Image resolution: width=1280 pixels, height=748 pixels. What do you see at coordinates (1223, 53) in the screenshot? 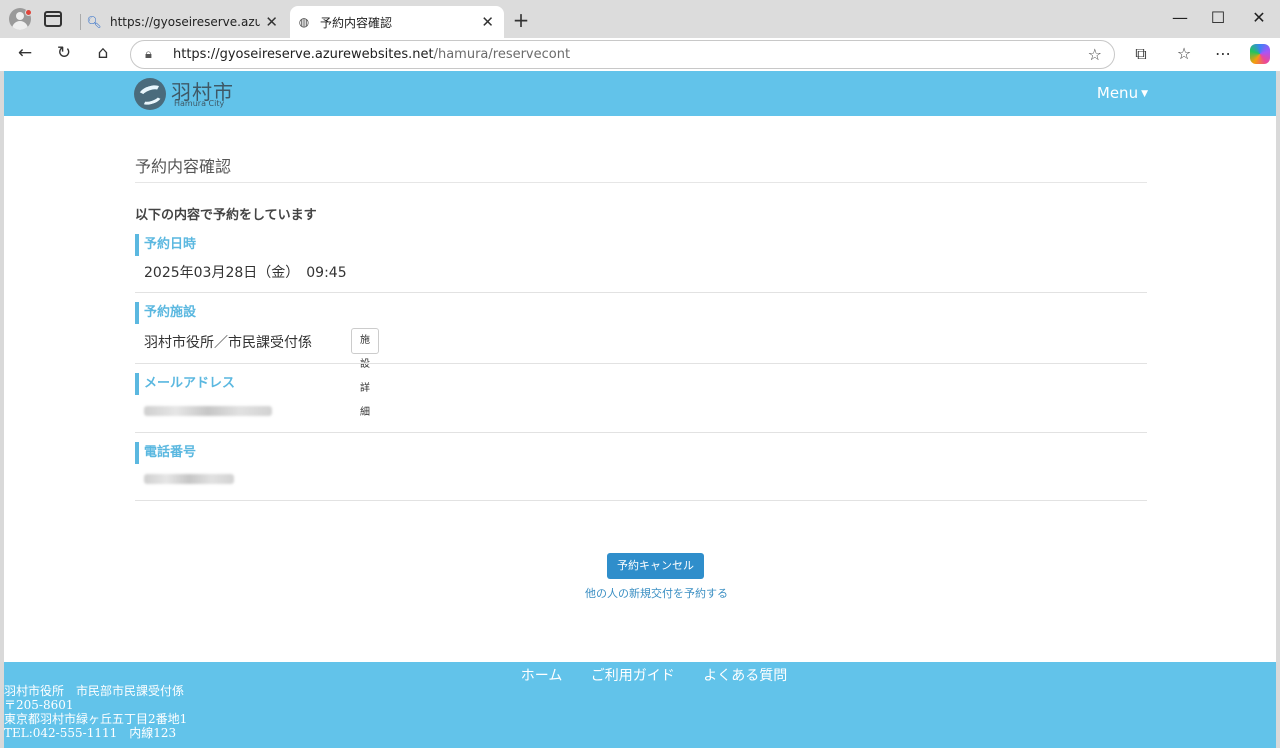
I see `more-menu-icon: ⋯` at bounding box center [1223, 53].